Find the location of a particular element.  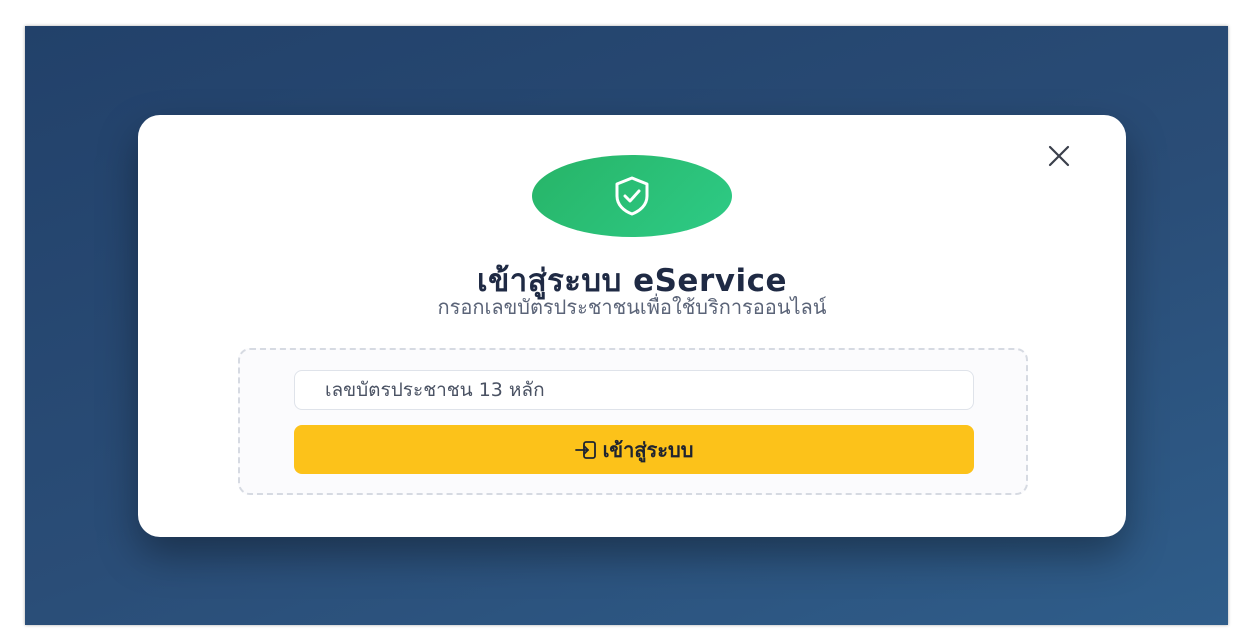

login-icon is located at coordinates (585, 449).